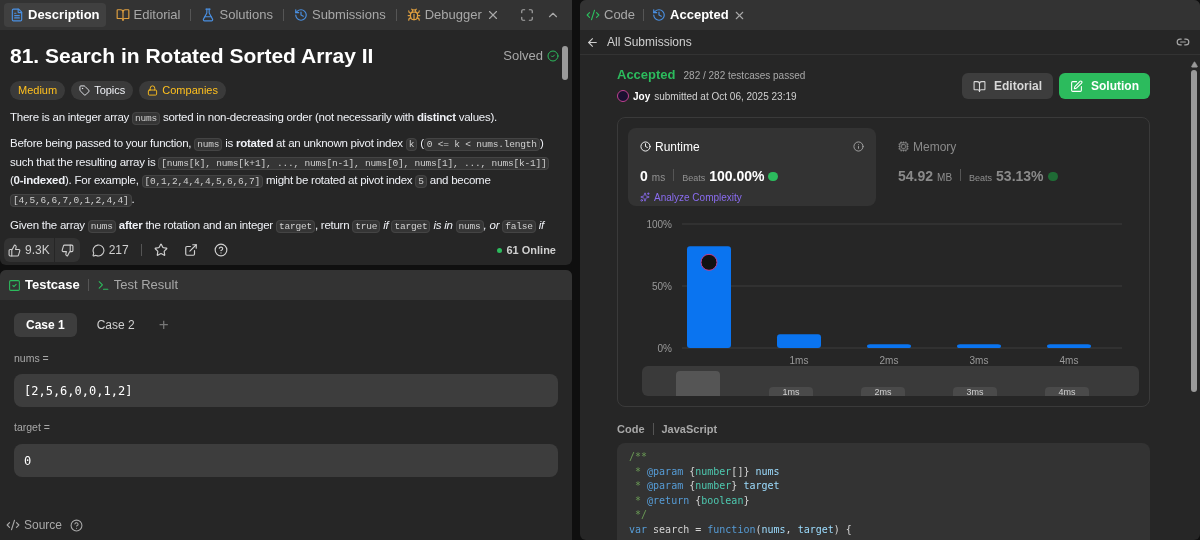 The width and height of the screenshot is (1200, 540). What do you see at coordinates (55, 15) in the screenshot?
I see `panel-tab: Description` at bounding box center [55, 15].